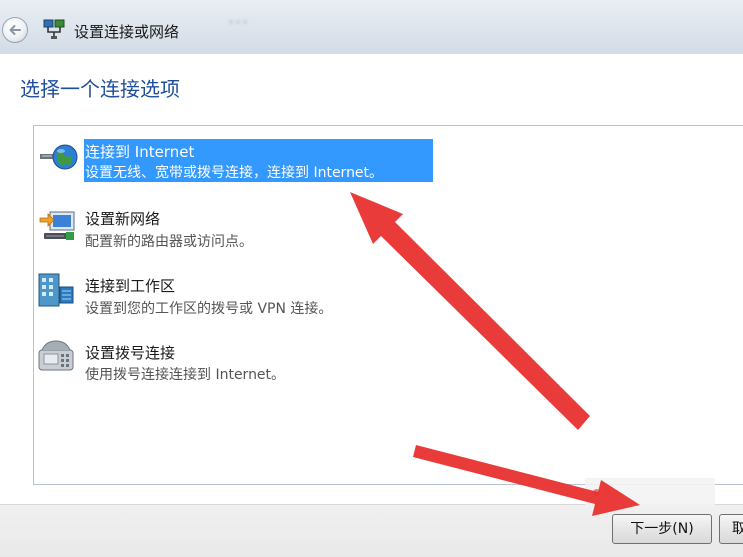  I want to click on annotation-arrow-bottom, so click(526, 480).